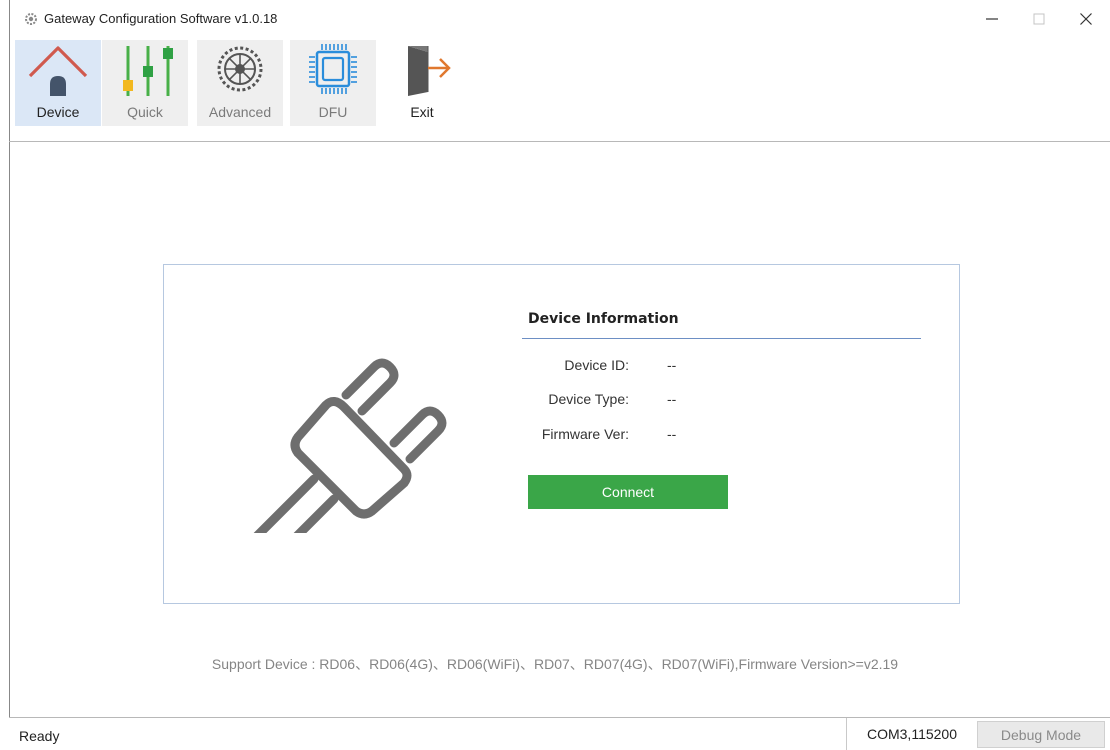  Describe the element at coordinates (39, 736) in the screenshot. I see `status-text: Ready` at that location.